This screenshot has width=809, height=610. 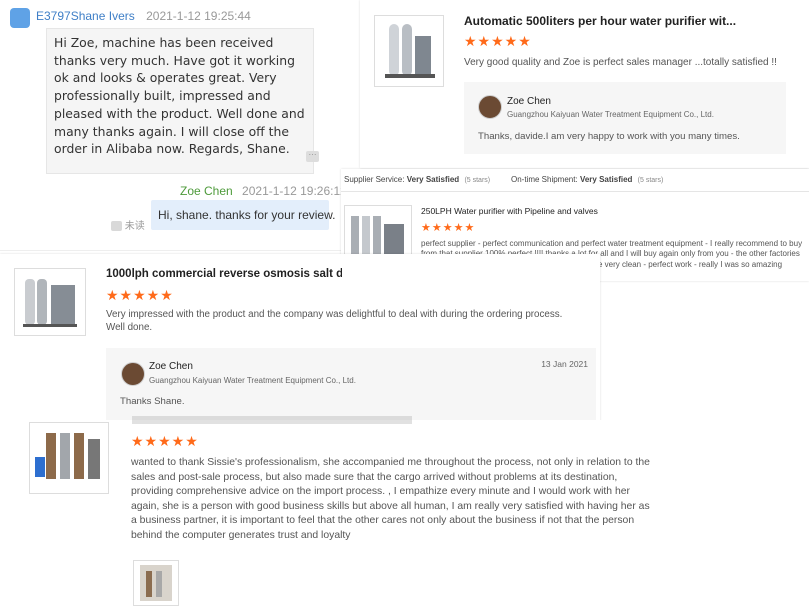 I want to click on sender-name: Zoe Chen, so click(x=206, y=191).